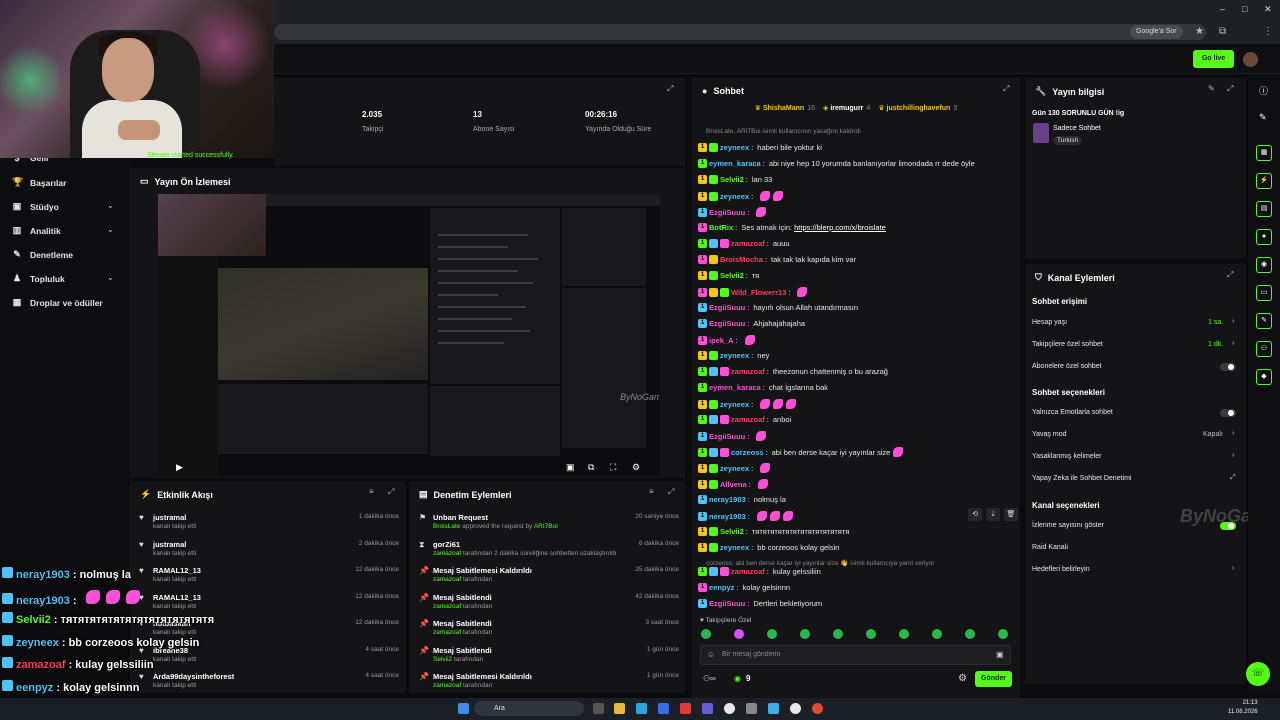  Describe the element at coordinates (1264, 349) in the screenshot. I see `rail-users-button: ⚇` at that location.